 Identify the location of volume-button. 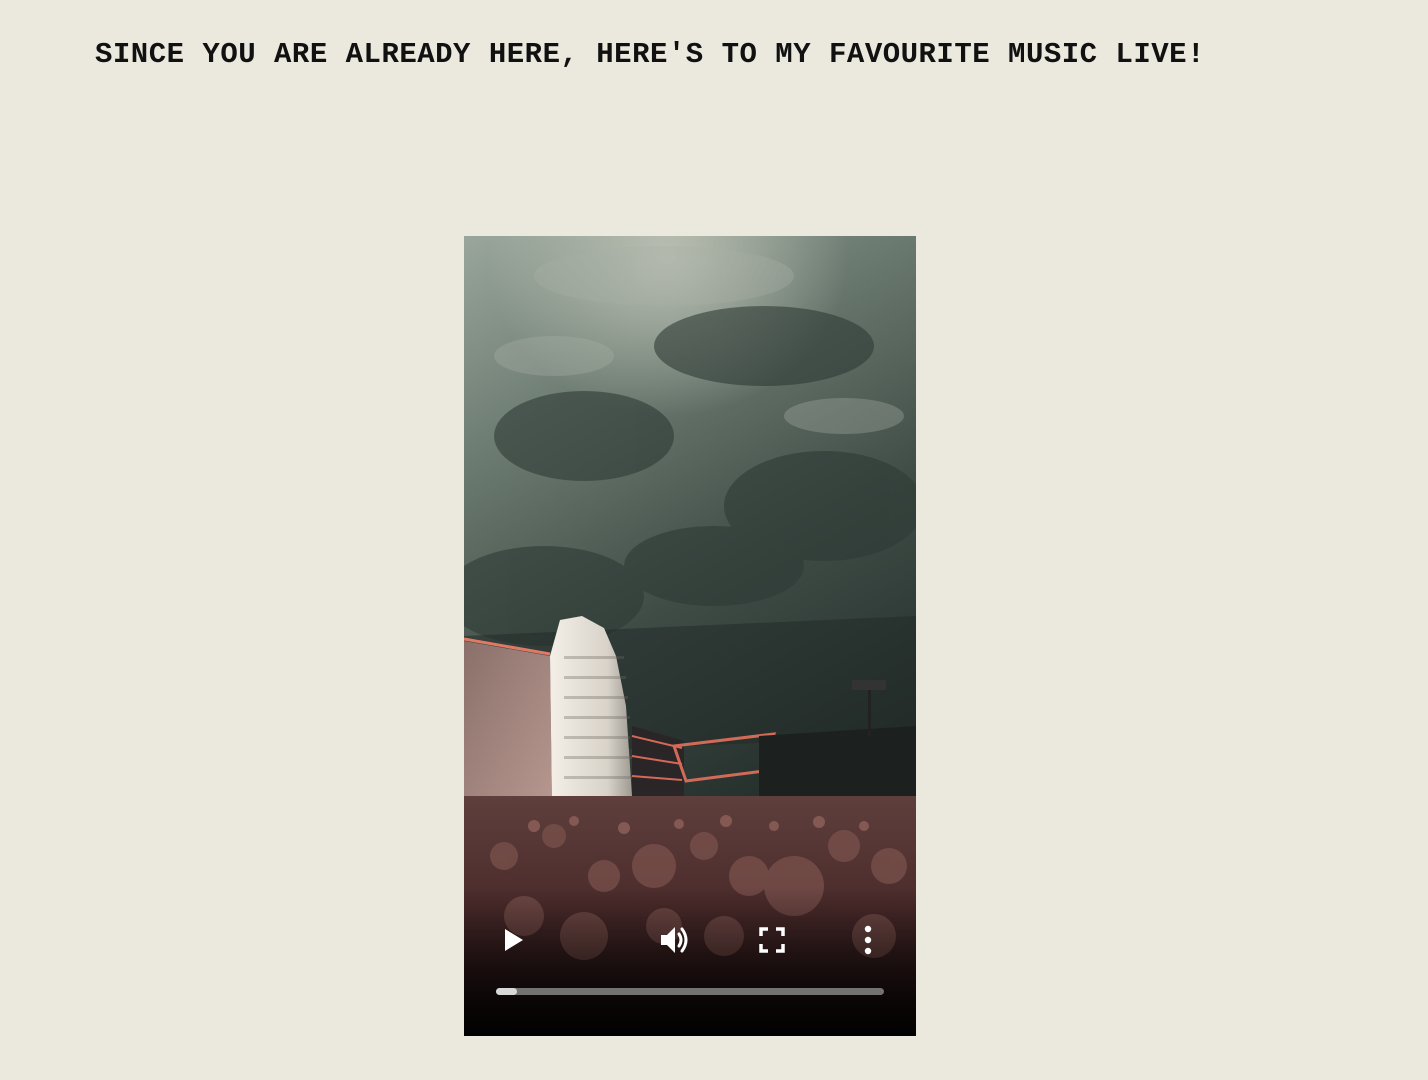
(676, 940).